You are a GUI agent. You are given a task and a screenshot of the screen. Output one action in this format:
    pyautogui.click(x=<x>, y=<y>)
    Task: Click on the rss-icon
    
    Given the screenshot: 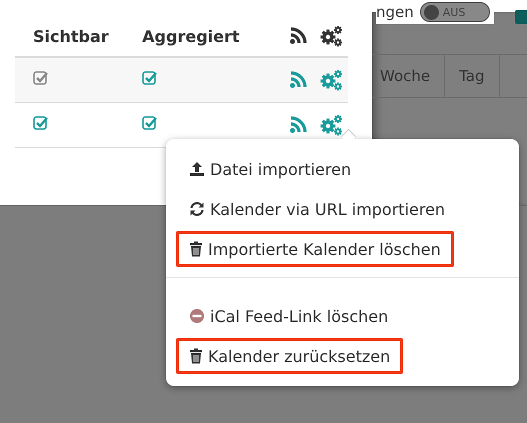 What is the action you would take?
    pyautogui.click(x=298, y=36)
    